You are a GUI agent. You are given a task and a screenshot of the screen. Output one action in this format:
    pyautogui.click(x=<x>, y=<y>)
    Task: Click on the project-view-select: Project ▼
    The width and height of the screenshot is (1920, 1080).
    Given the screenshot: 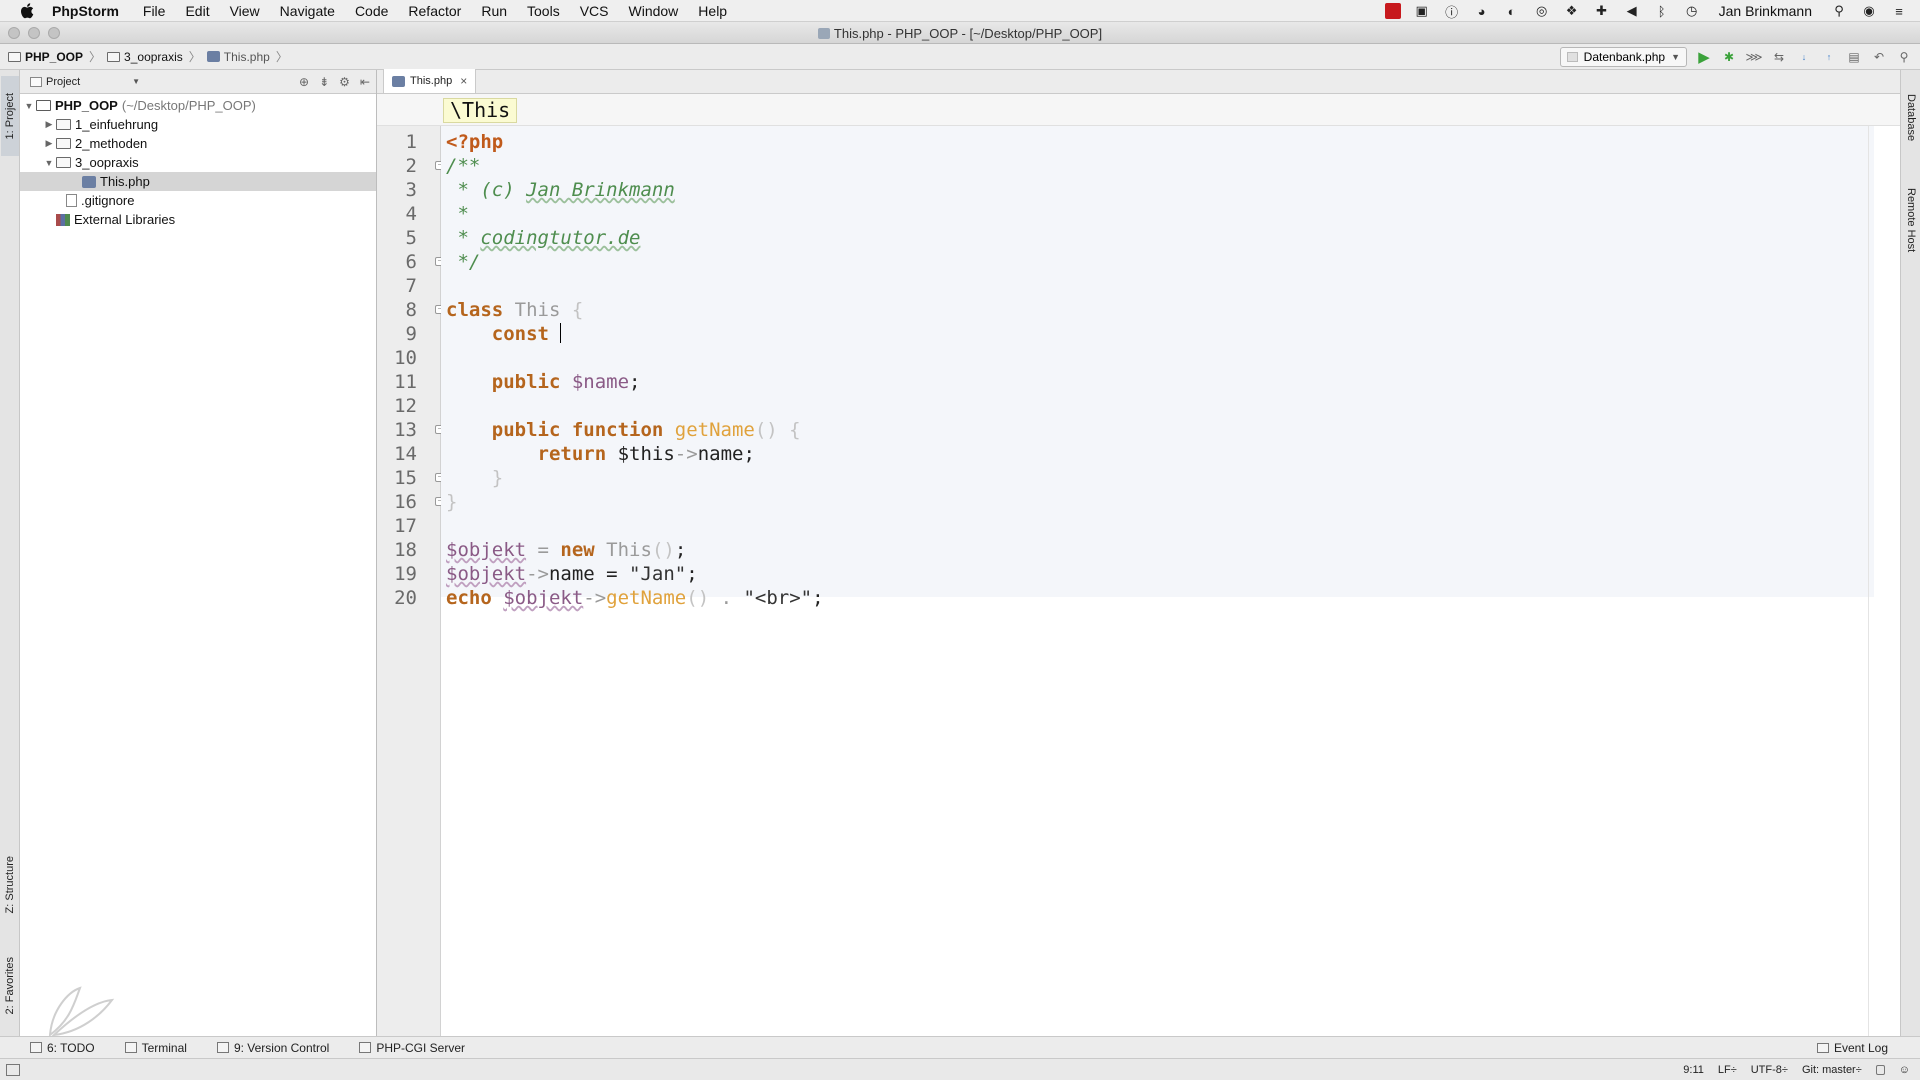 What is the action you would take?
    pyautogui.click(x=85, y=82)
    